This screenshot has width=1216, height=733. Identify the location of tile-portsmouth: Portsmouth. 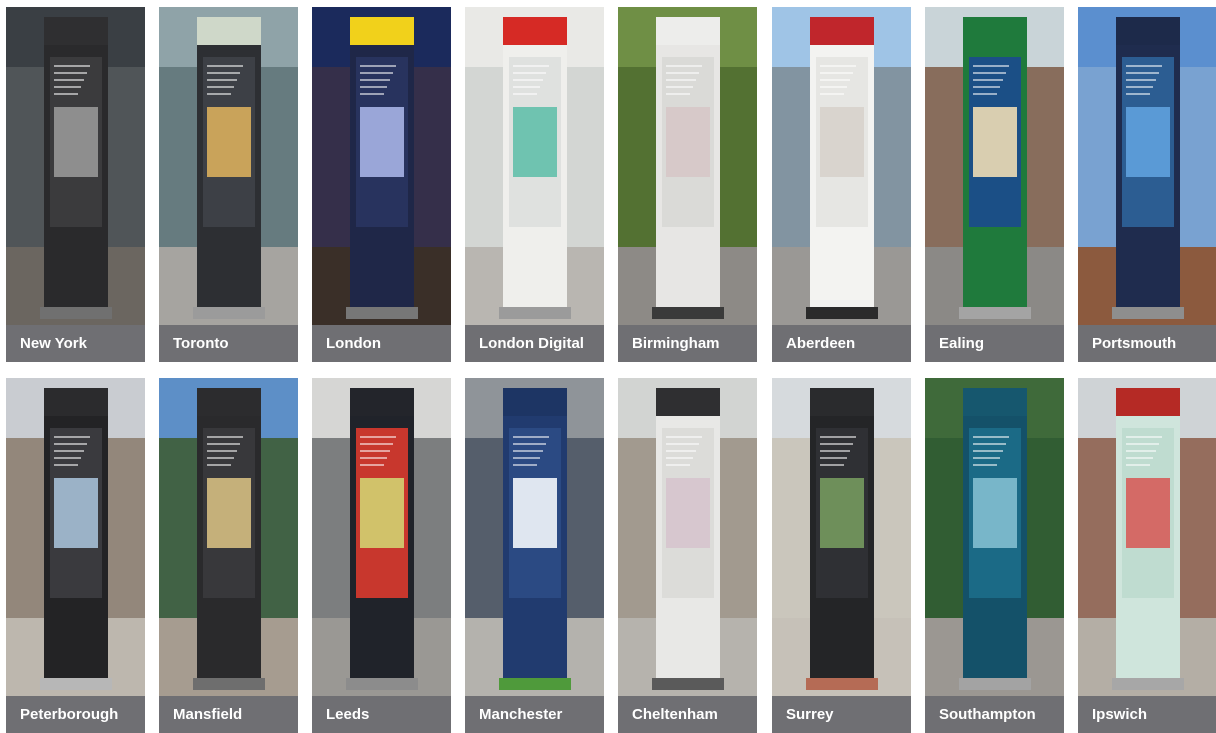
(1147, 184).